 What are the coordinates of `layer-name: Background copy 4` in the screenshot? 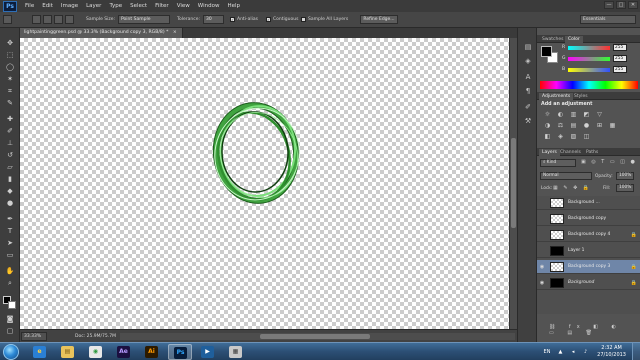 It's located at (589, 234).